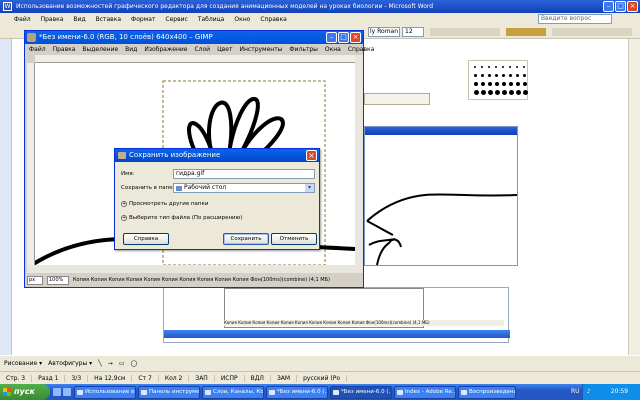 This screenshot has height=400, width=640. What do you see at coordinates (100, 49) in the screenshot?
I see `gimp-menu-select: Выделение` at bounding box center [100, 49].